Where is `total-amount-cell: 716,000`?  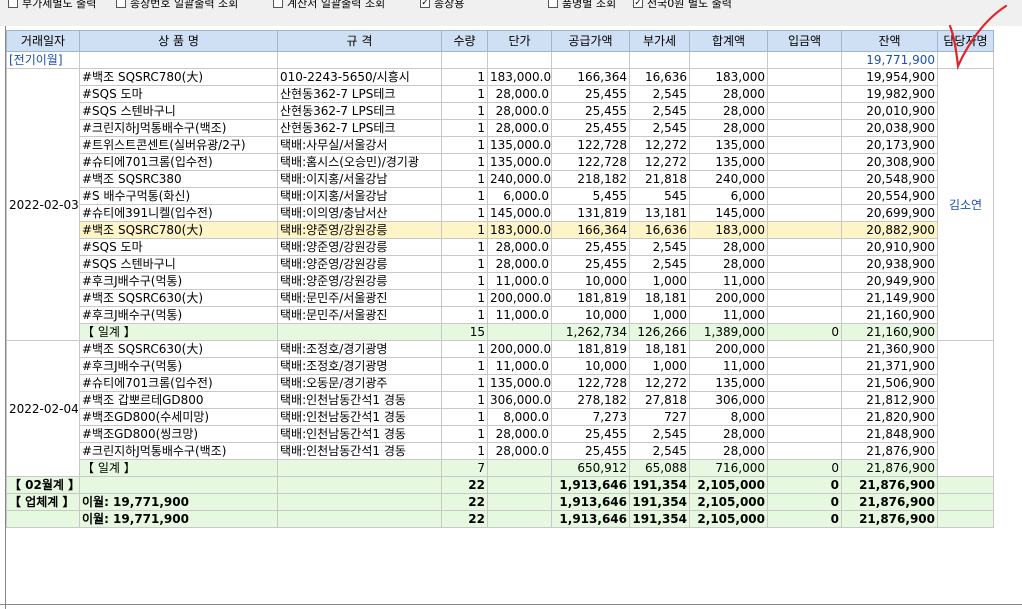 total-amount-cell: 716,000 is located at coordinates (728, 468).